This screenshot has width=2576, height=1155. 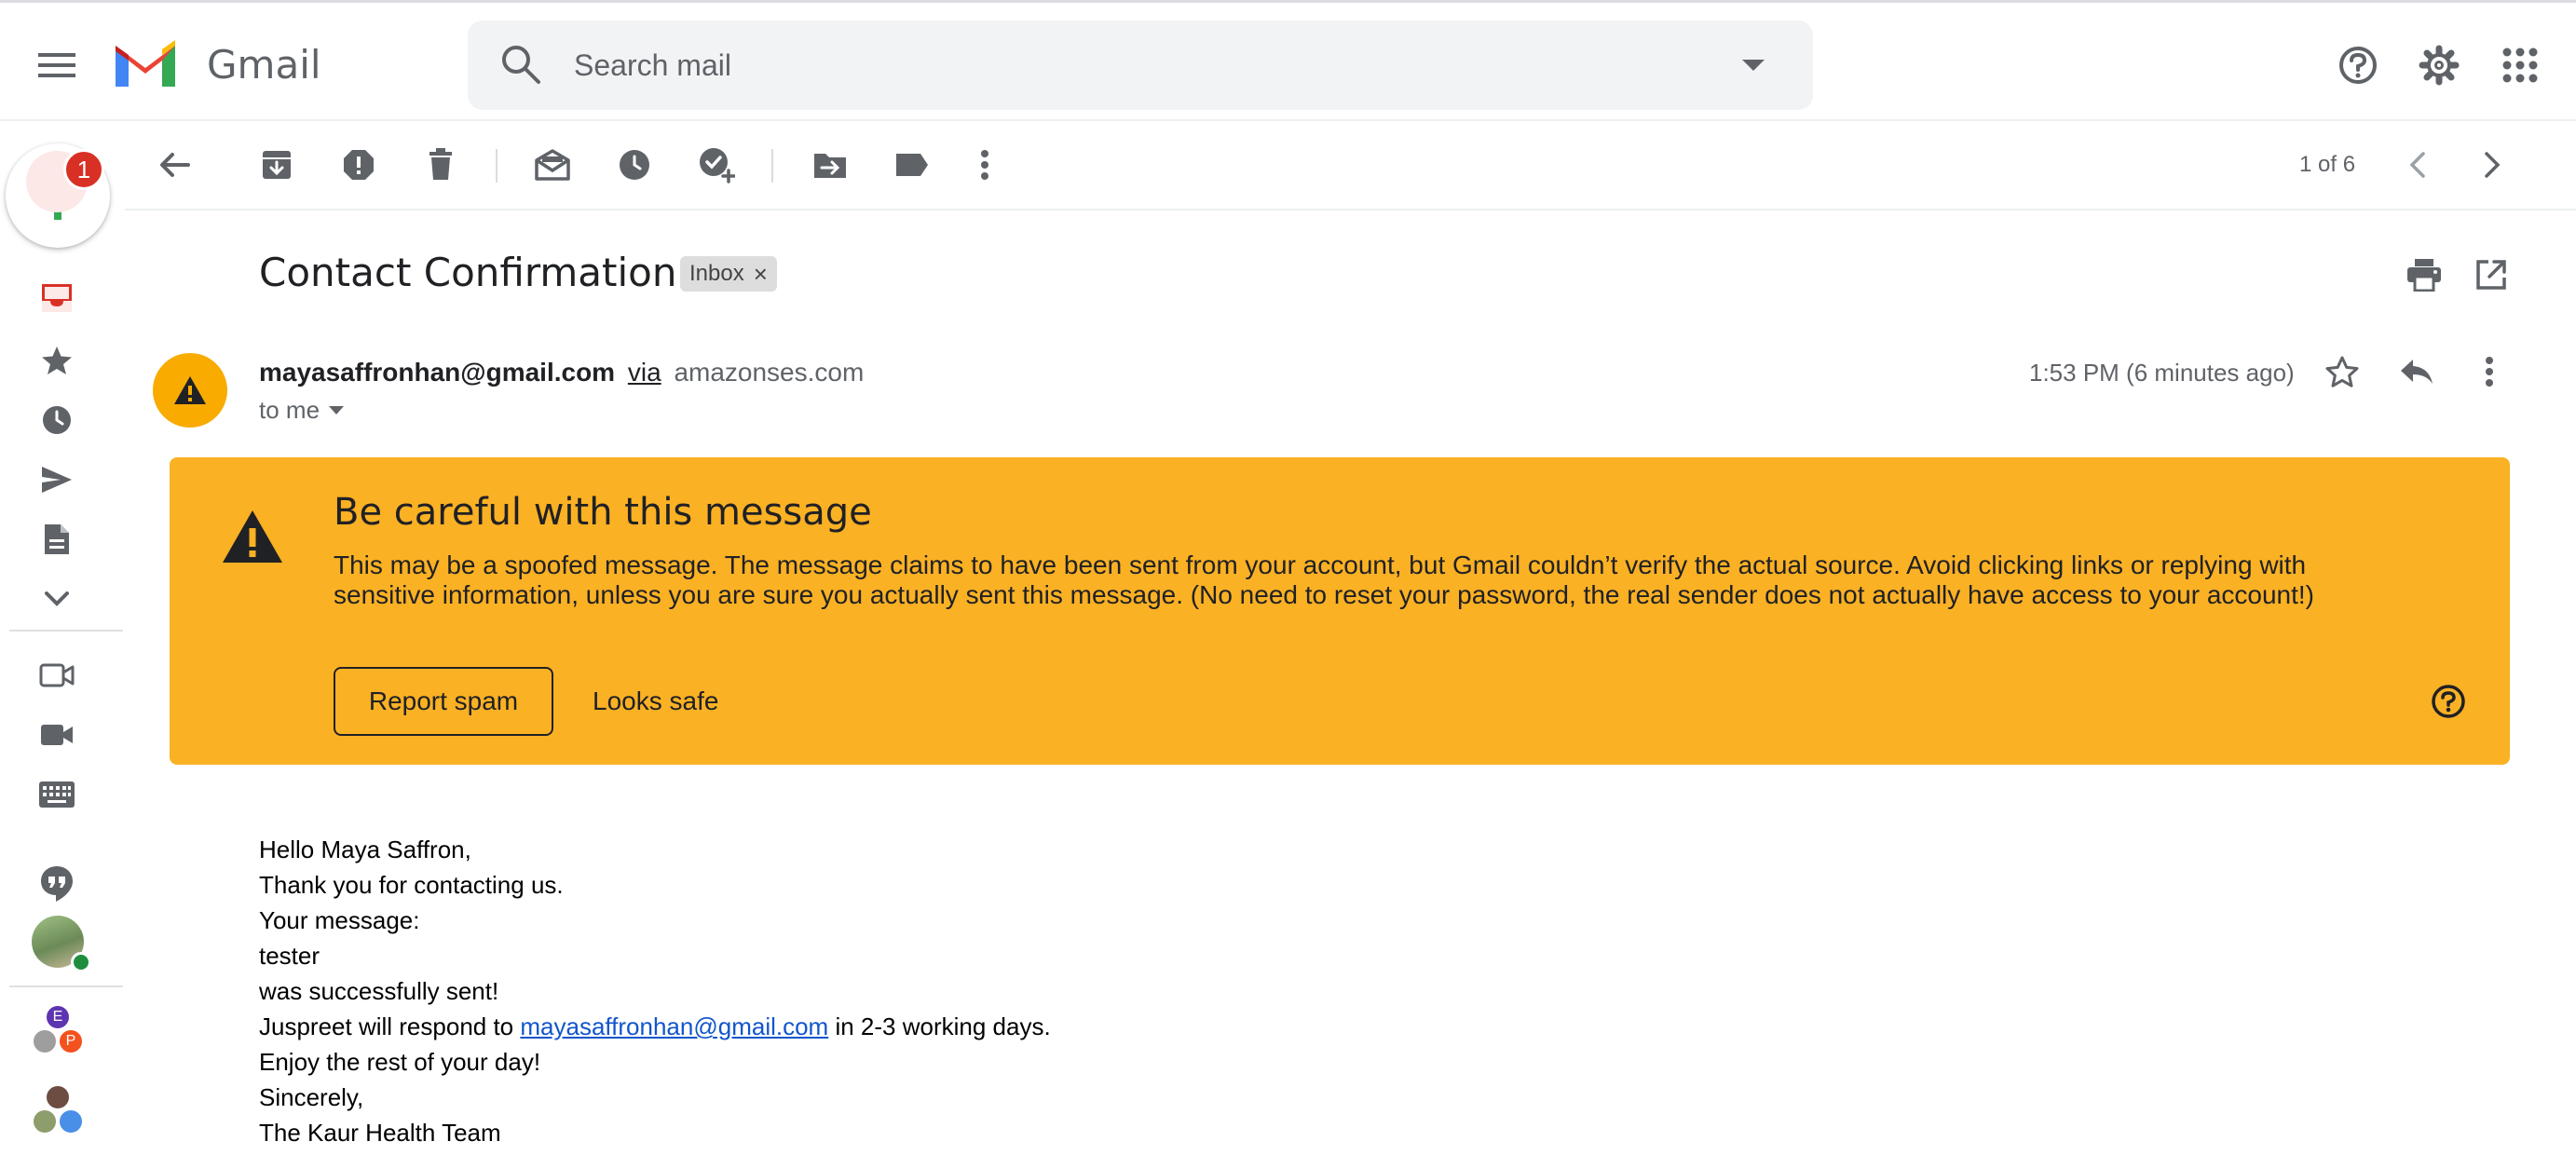 I want to click on contact-avatar: P, so click(x=71, y=1041).